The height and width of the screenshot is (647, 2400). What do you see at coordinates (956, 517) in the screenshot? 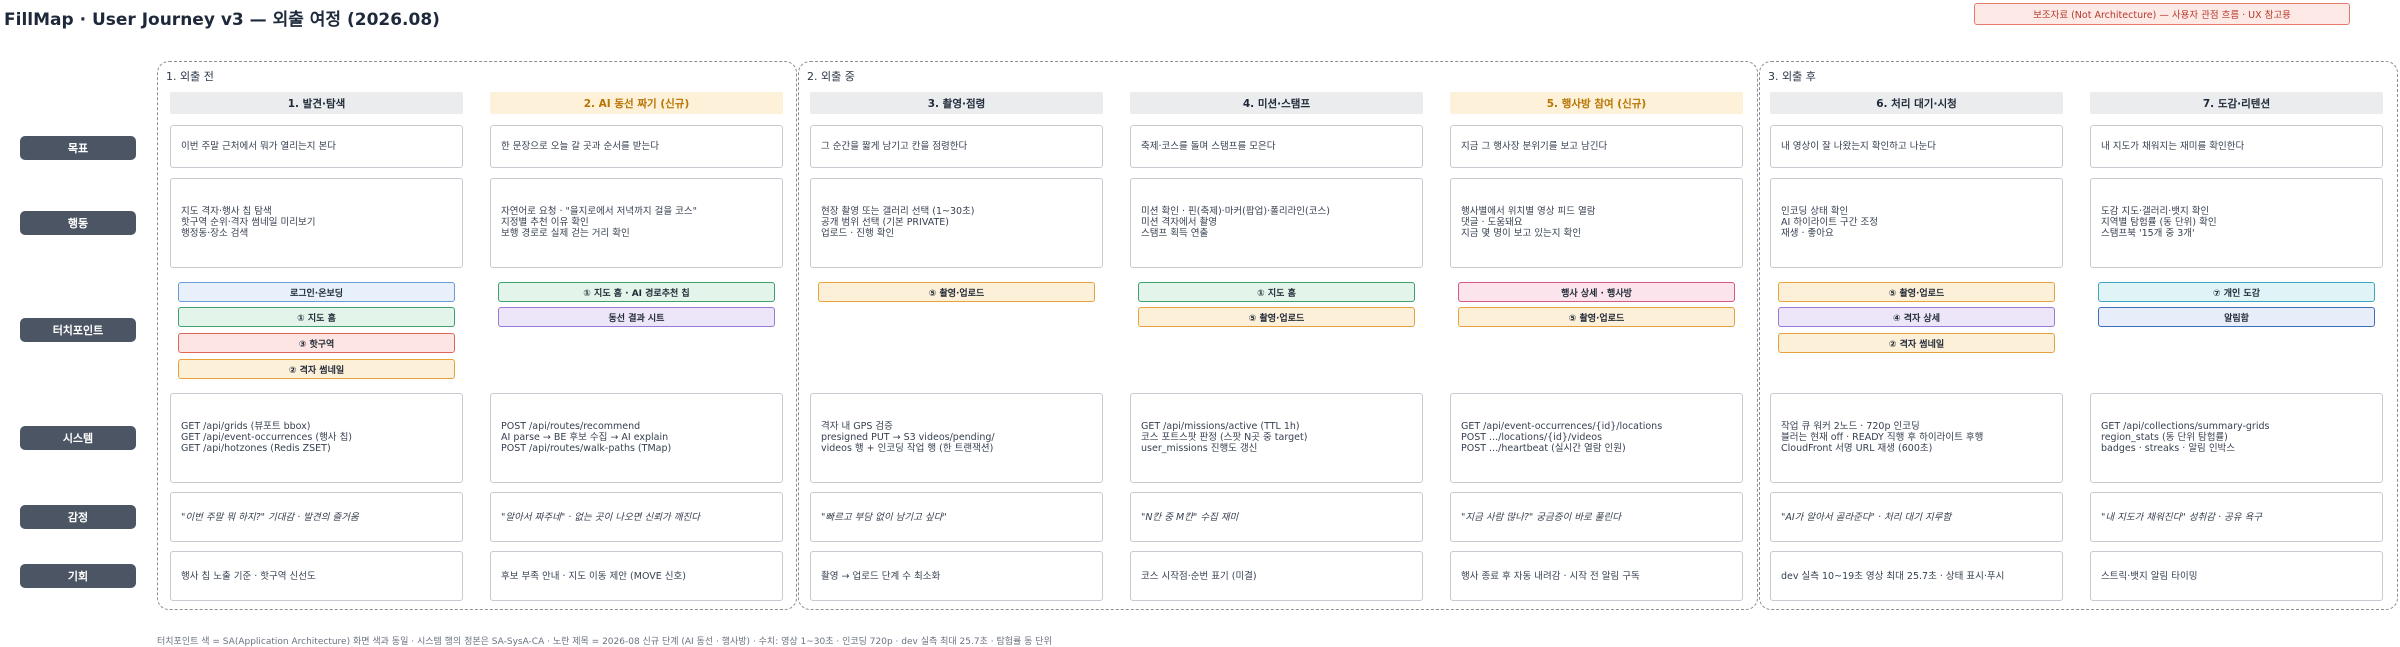
I see `emotion-cell: "빠르고 부담 없이 남기고 싶다"` at bounding box center [956, 517].